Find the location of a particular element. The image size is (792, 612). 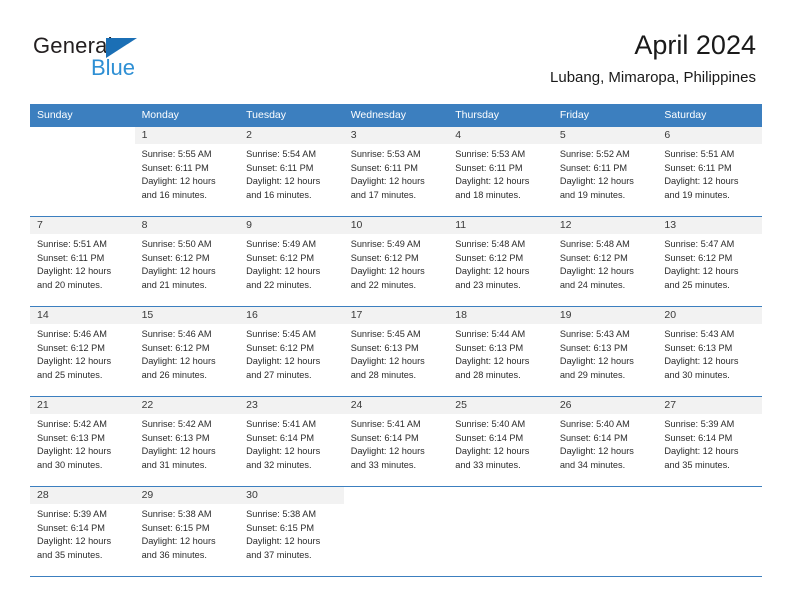

sunrise-text: Sunrise: 5:49 AM is located at coordinates (281, 244).